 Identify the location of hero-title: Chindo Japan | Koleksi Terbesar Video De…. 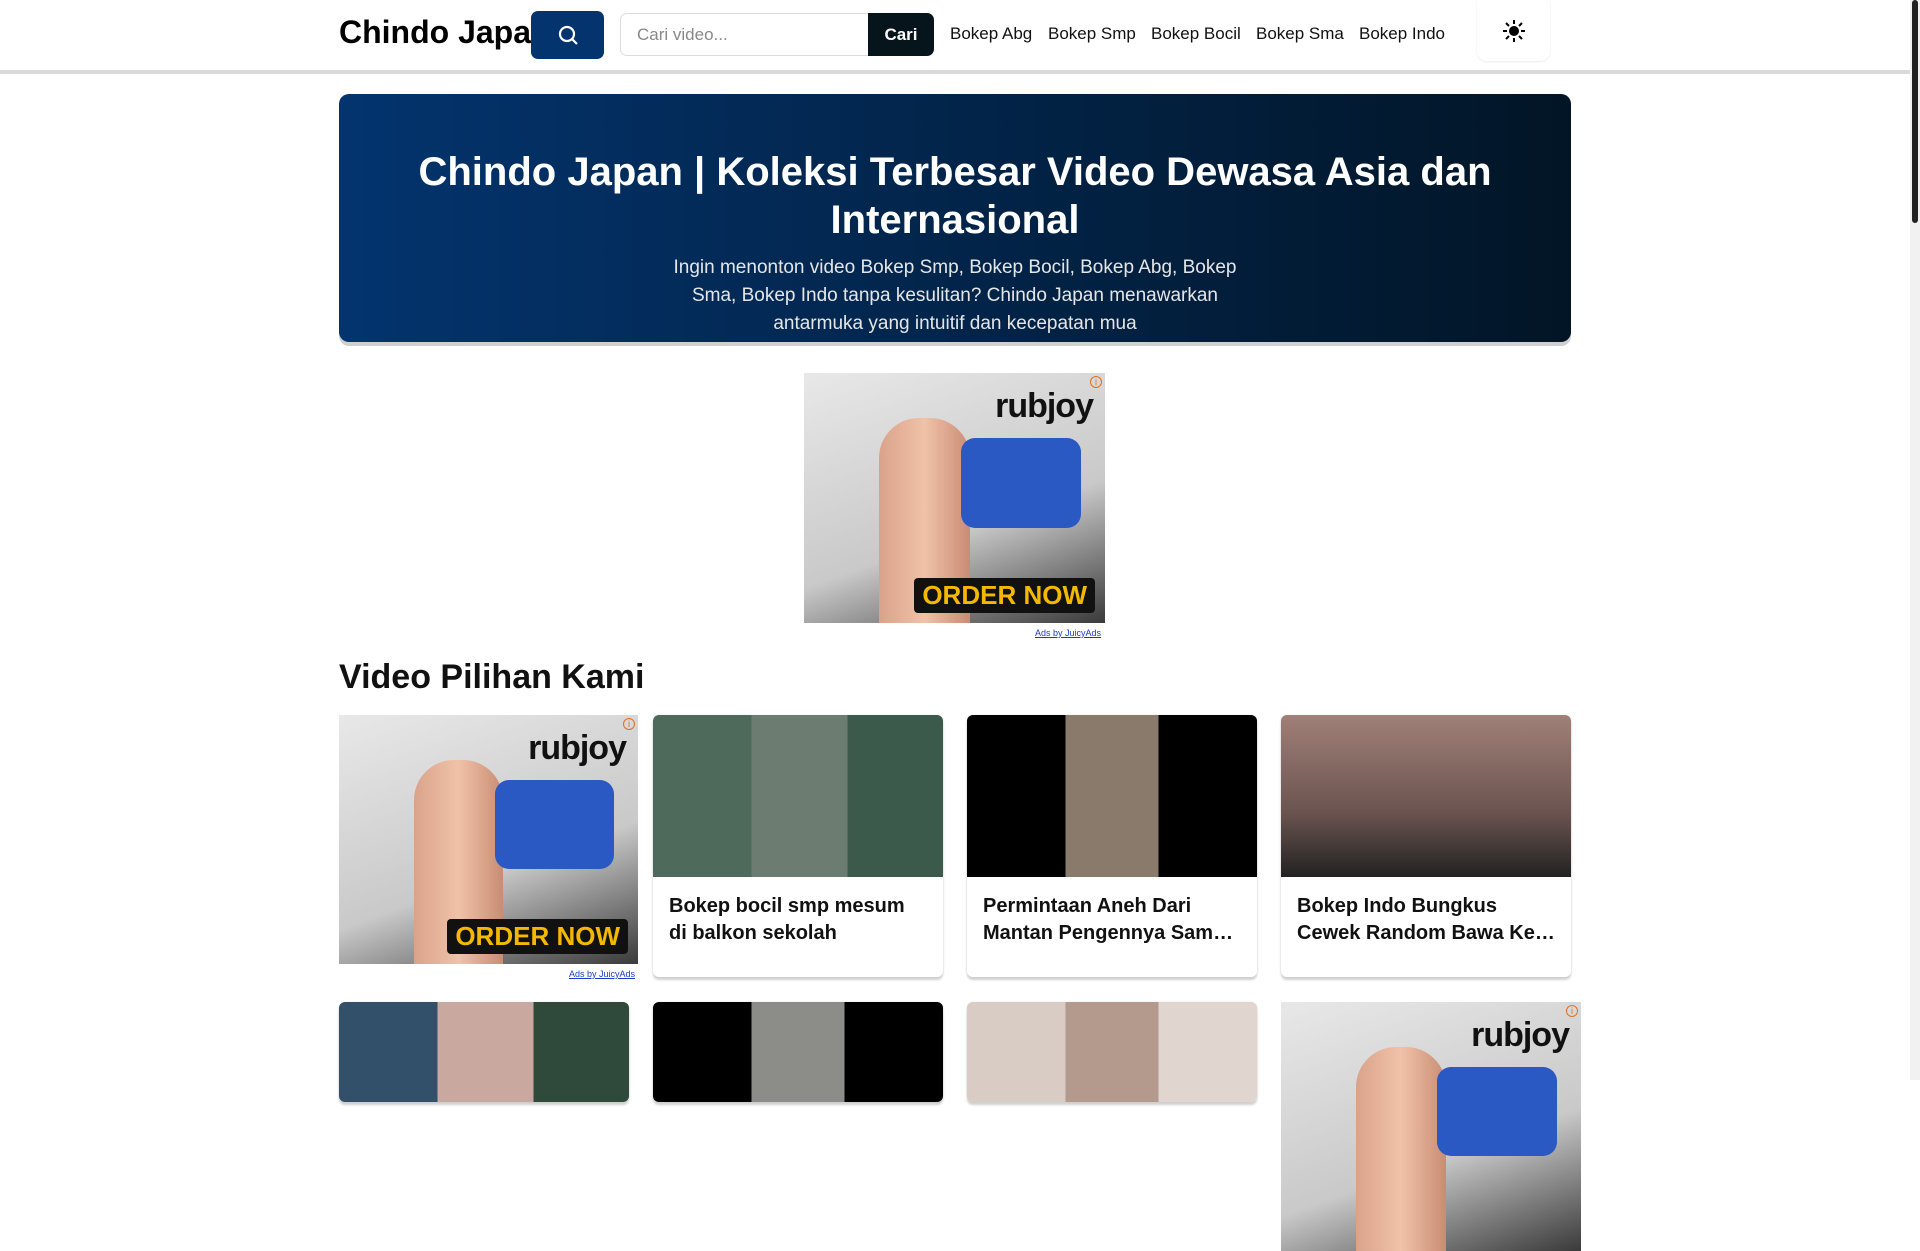
(955, 196).